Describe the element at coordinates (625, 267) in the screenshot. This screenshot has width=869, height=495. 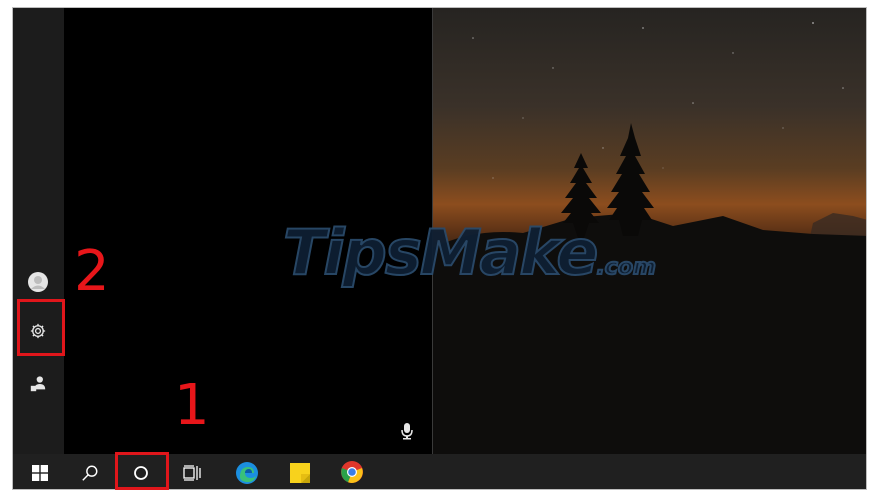
I see `watermark-suffix: .com` at that location.